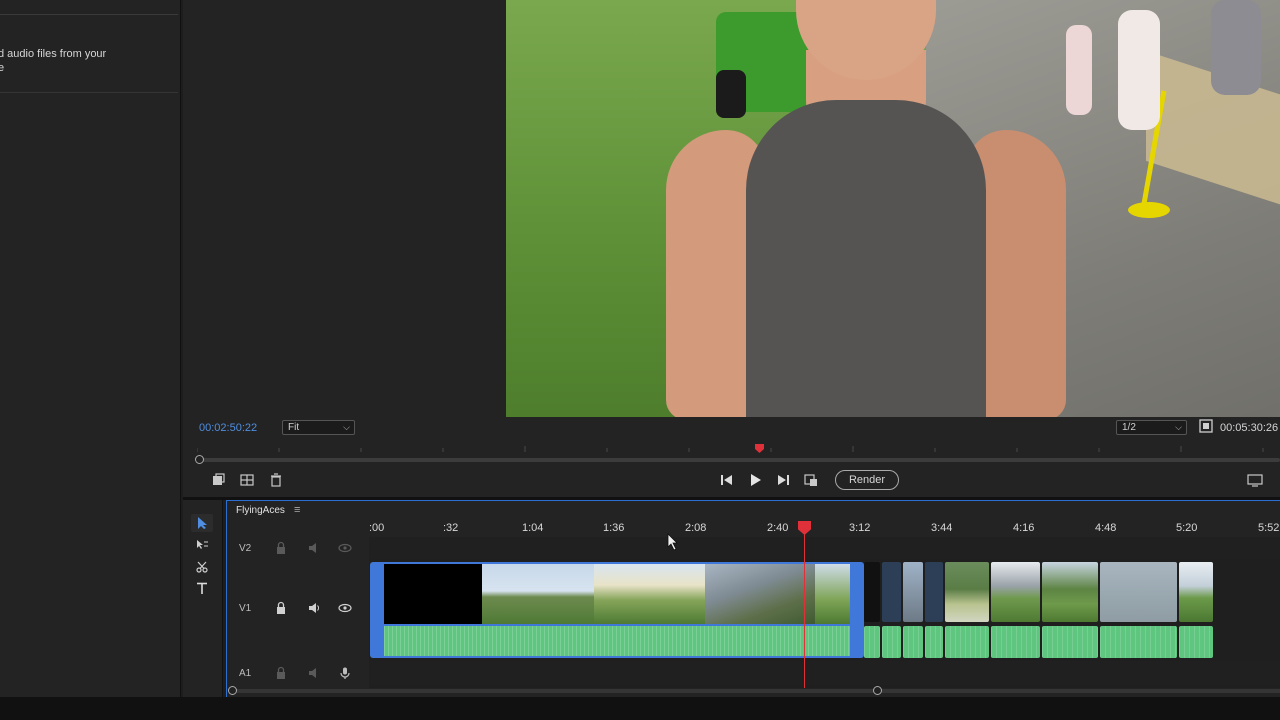 The width and height of the screenshot is (1280, 720). What do you see at coordinates (53, 54) in the screenshot?
I see `import-hint-line: d audio files from your` at bounding box center [53, 54].